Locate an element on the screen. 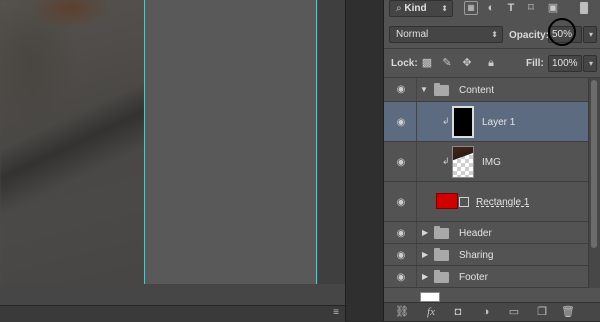  expand-down-icon: ▼ is located at coordinates (424, 89).